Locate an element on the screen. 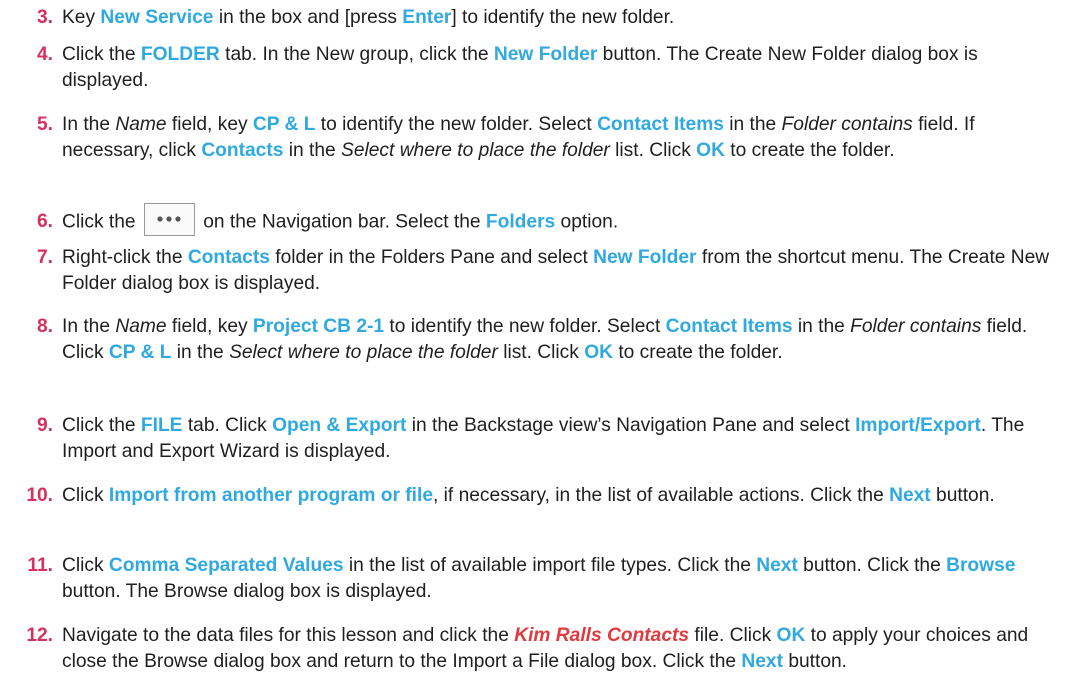 The height and width of the screenshot is (690, 1074). text-run: on the Navigation bar. Select the is located at coordinates (341, 222).